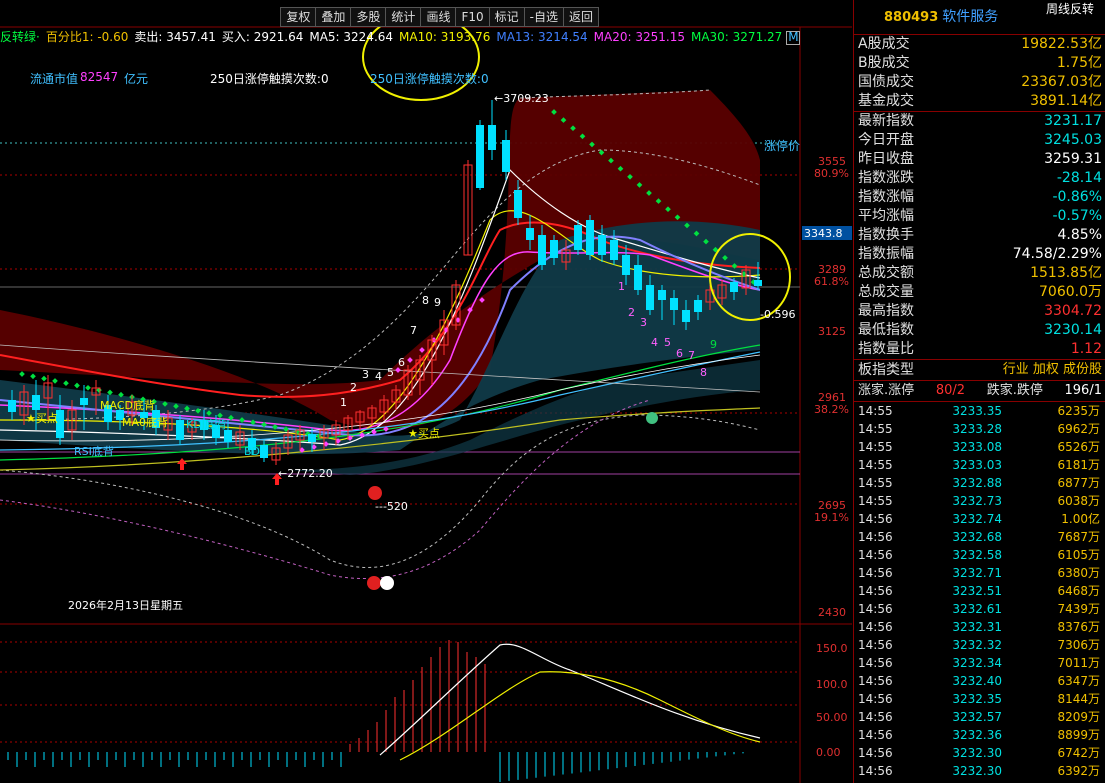 The width and height of the screenshot is (1105, 783). What do you see at coordinates (1073, 330) in the screenshot?
I see `row-value: 3230.14` at bounding box center [1073, 330].